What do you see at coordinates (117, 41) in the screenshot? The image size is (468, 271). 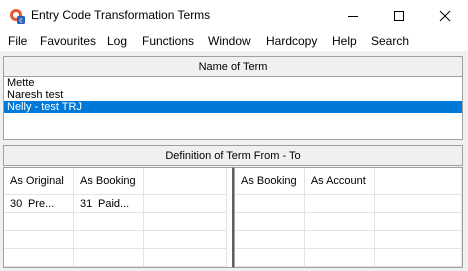 I see `menu-log: Log` at bounding box center [117, 41].